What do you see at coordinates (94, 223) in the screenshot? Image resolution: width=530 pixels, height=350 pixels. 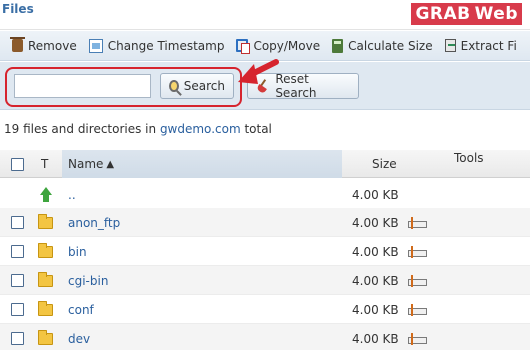 I see `folder-link: anon_ftp` at bounding box center [94, 223].